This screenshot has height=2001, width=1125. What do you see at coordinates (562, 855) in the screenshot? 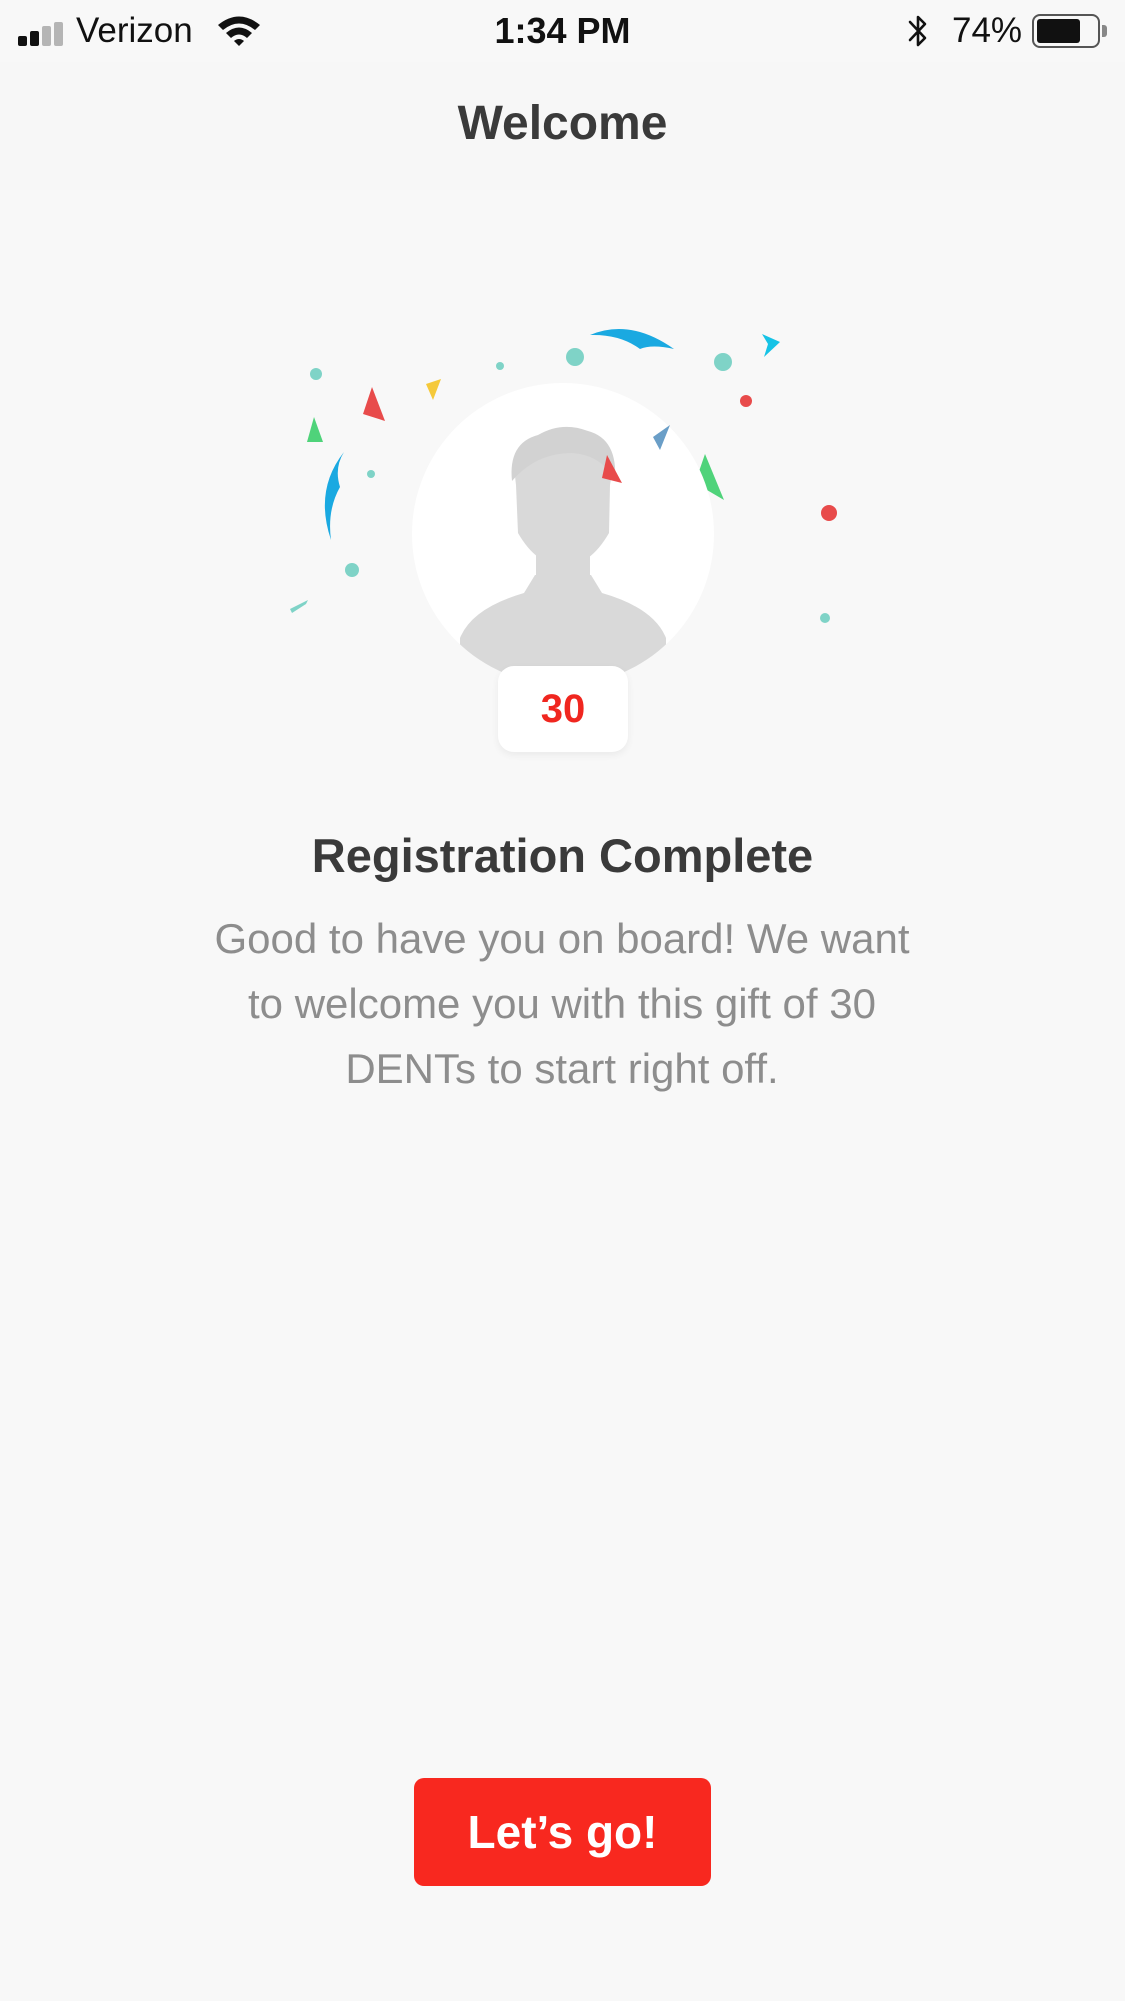
I see `registration-heading: Registration Complete` at bounding box center [562, 855].